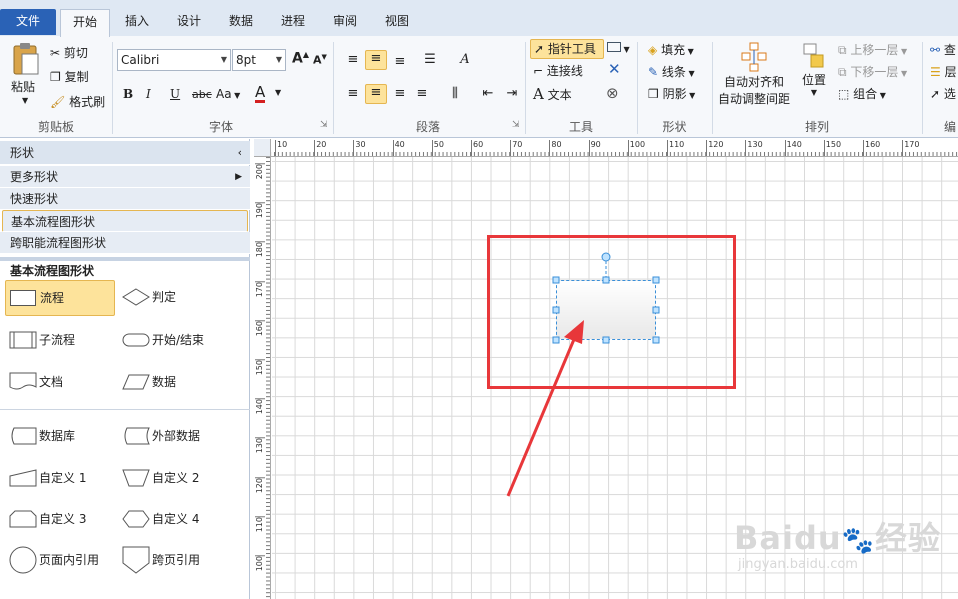 The height and width of the screenshot is (599, 958). What do you see at coordinates (128, 94) in the screenshot?
I see `bold-button: B` at bounding box center [128, 94].